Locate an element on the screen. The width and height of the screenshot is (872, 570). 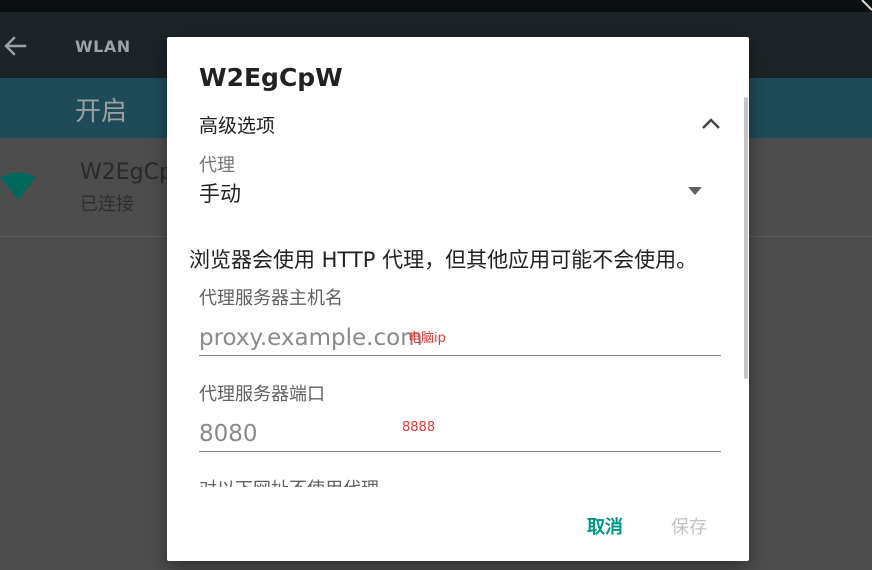
hostname-annotation: 电脑ip is located at coordinates (427, 338).